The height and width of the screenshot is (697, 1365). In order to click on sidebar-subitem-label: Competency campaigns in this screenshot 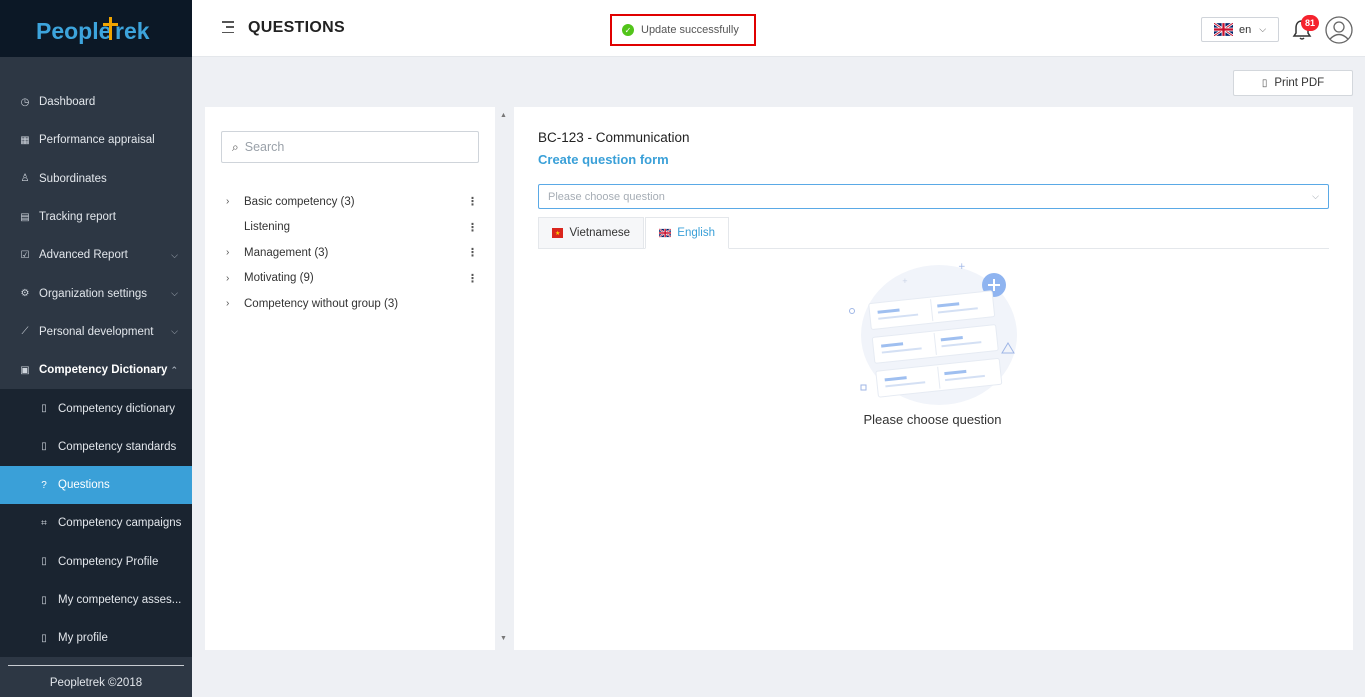, I will do `click(120, 523)`.